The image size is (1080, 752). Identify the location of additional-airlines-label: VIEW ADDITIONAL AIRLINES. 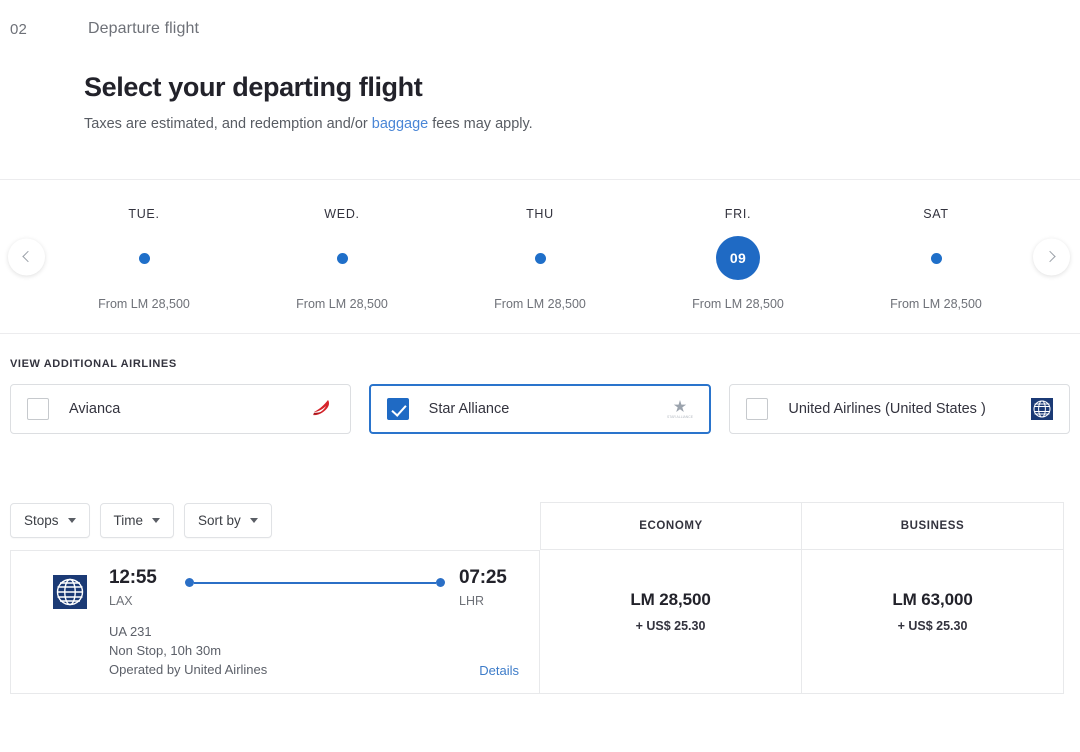
(93, 364).